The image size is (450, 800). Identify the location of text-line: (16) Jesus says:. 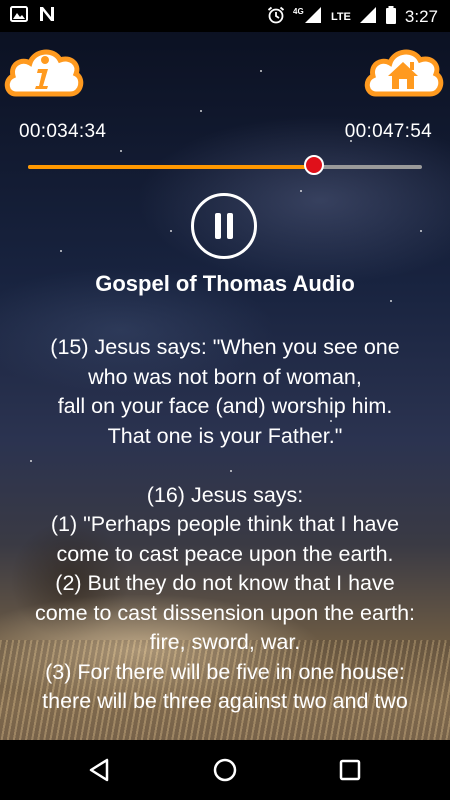
(225, 494).